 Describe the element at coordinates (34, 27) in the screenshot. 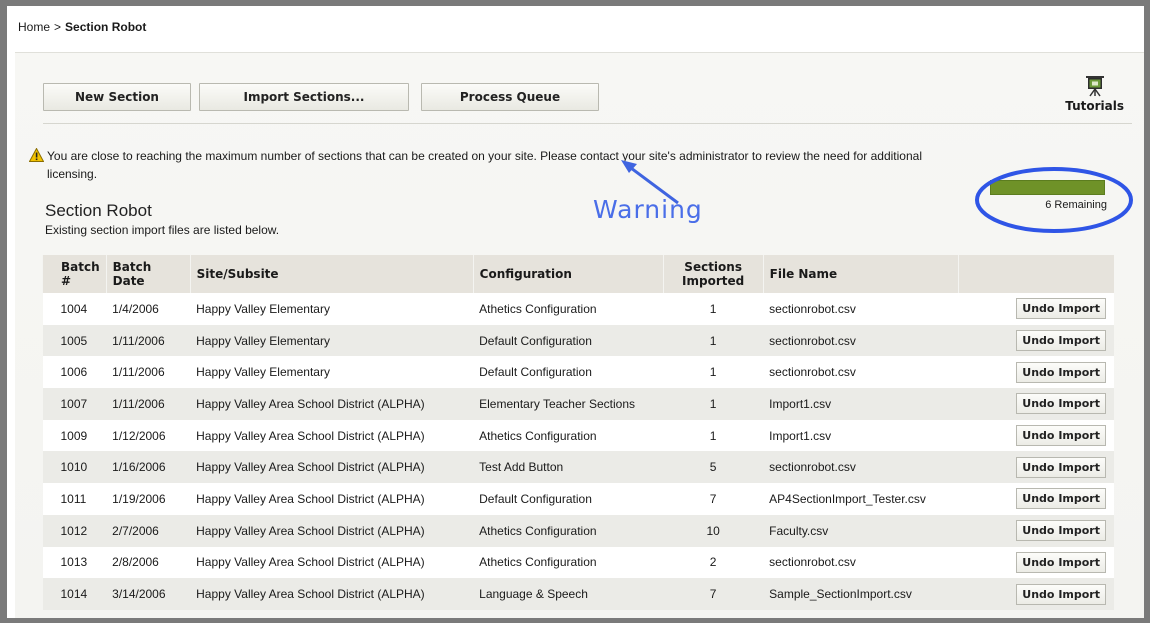

I see `breadcrumb-home: Home` at that location.